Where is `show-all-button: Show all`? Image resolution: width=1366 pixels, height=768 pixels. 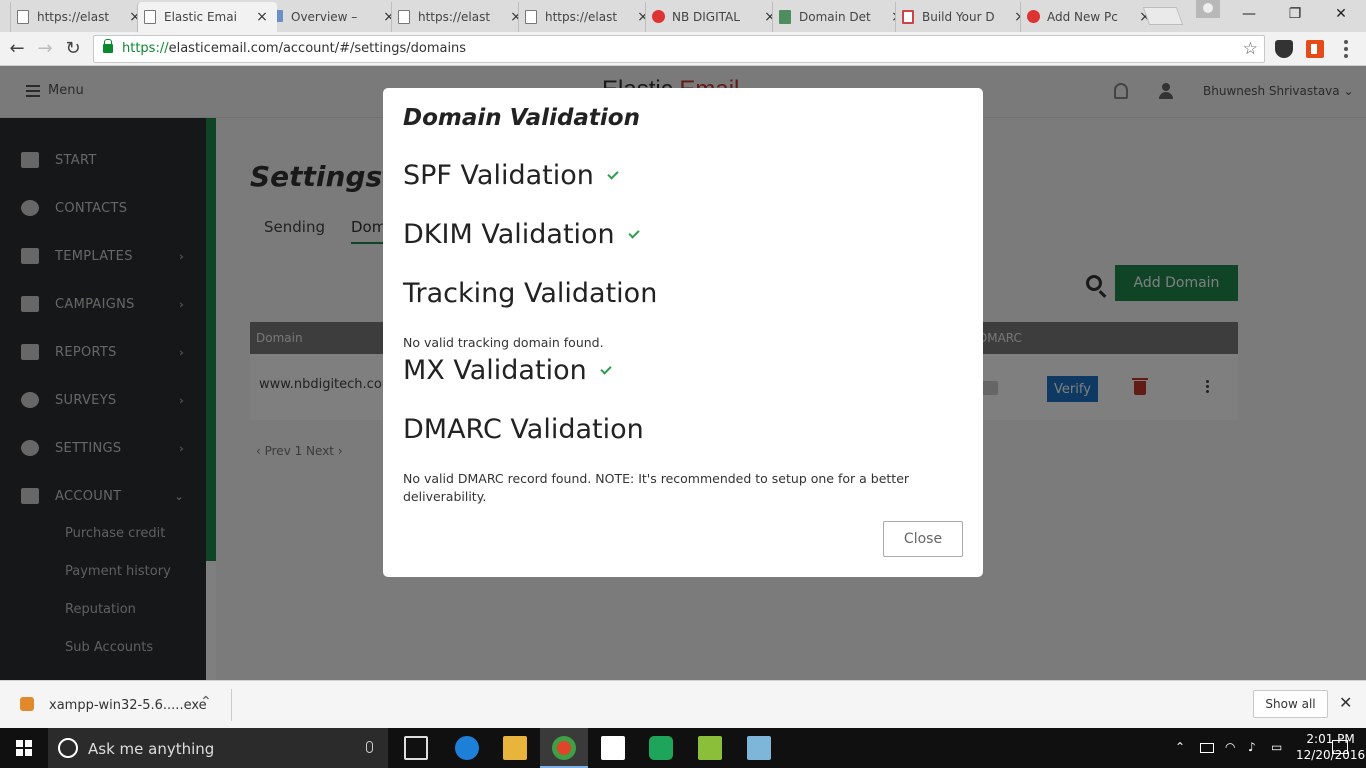
show-all-button: Show all is located at coordinates (1290, 704).